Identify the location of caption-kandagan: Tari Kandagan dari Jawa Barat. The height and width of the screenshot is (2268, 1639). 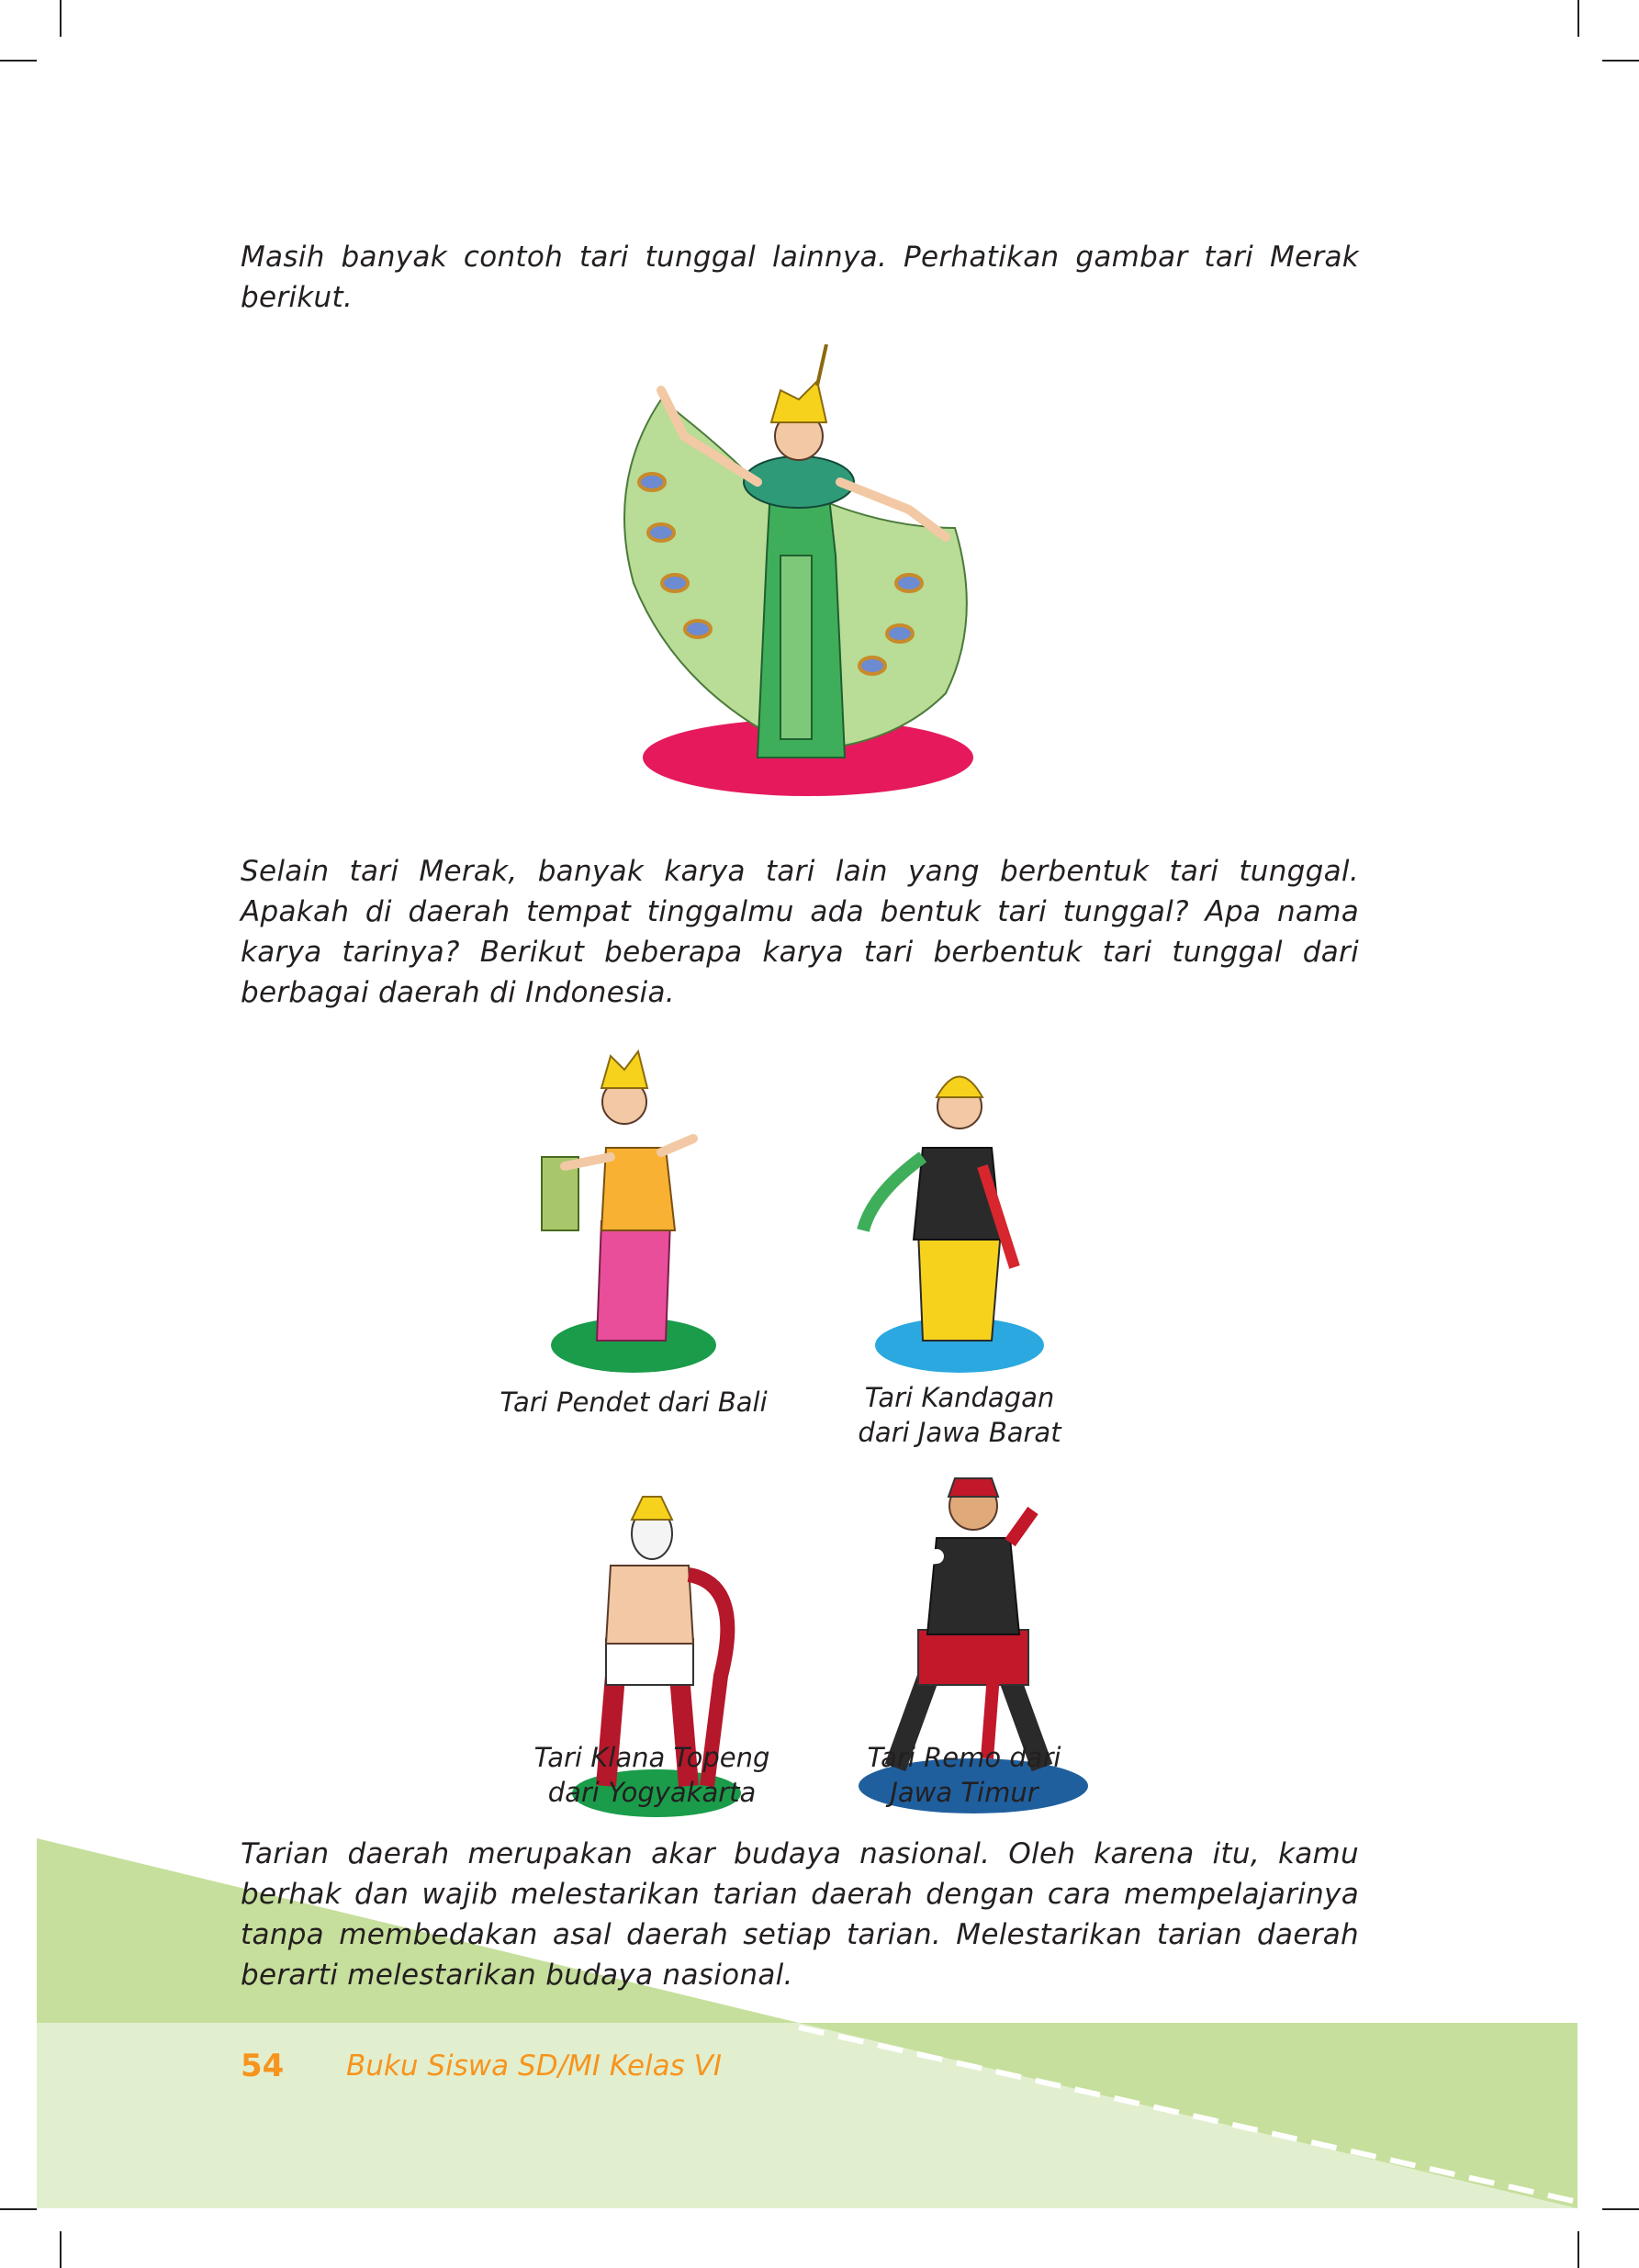
(959, 1415).